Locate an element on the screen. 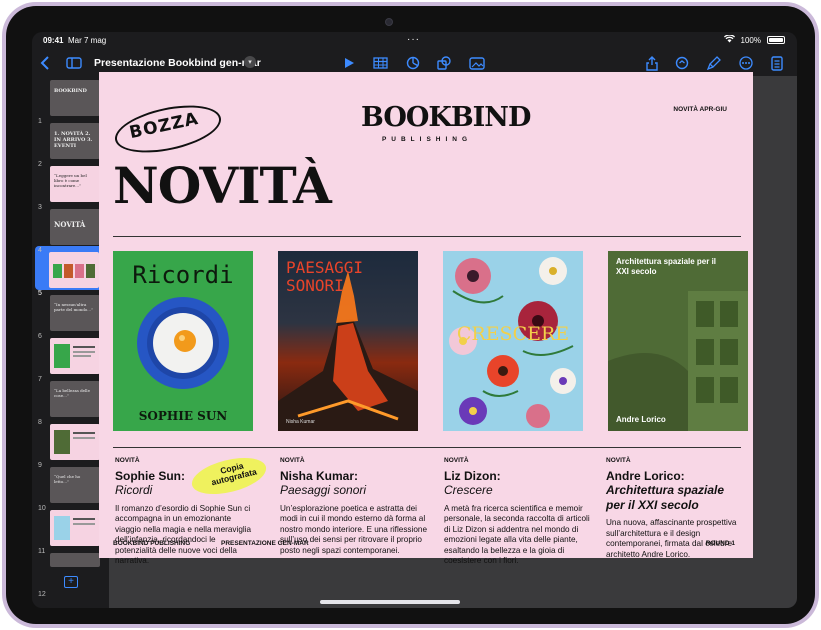 Image resolution: width=821 pixels, height=630 pixels. multitasking-dots-icon: ··· is located at coordinates (413, 39).